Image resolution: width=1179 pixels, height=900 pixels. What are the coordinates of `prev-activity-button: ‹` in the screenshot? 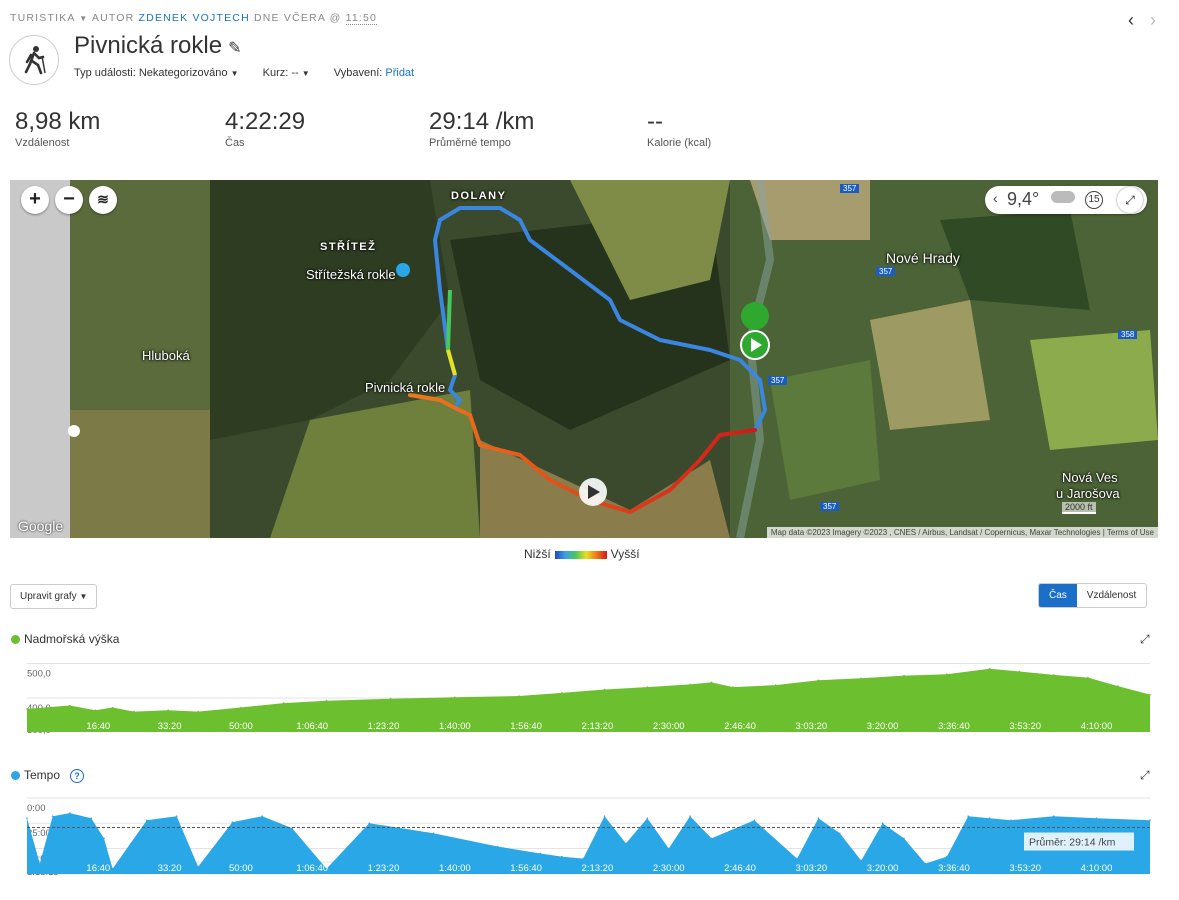 It's located at (1131, 20).